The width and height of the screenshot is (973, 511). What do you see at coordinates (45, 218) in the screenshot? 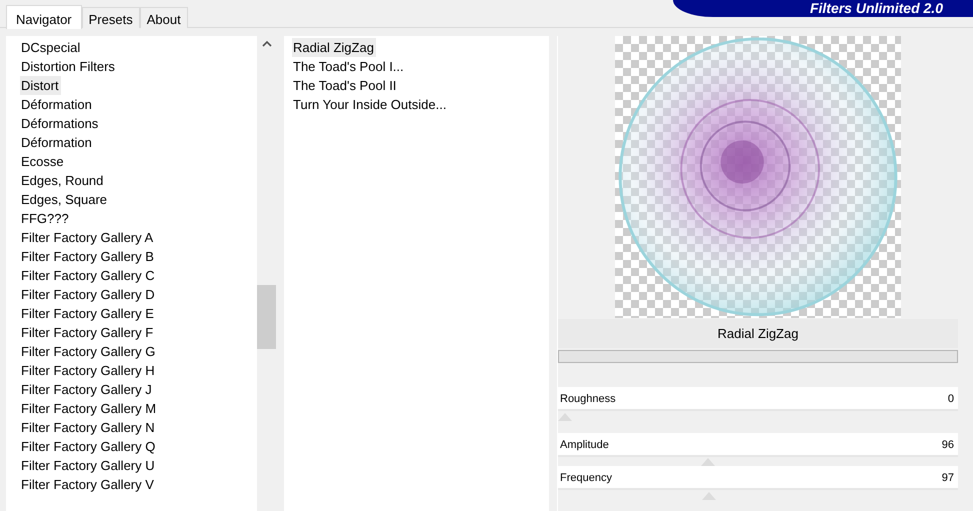
I see `category-item: FFG???` at bounding box center [45, 218].